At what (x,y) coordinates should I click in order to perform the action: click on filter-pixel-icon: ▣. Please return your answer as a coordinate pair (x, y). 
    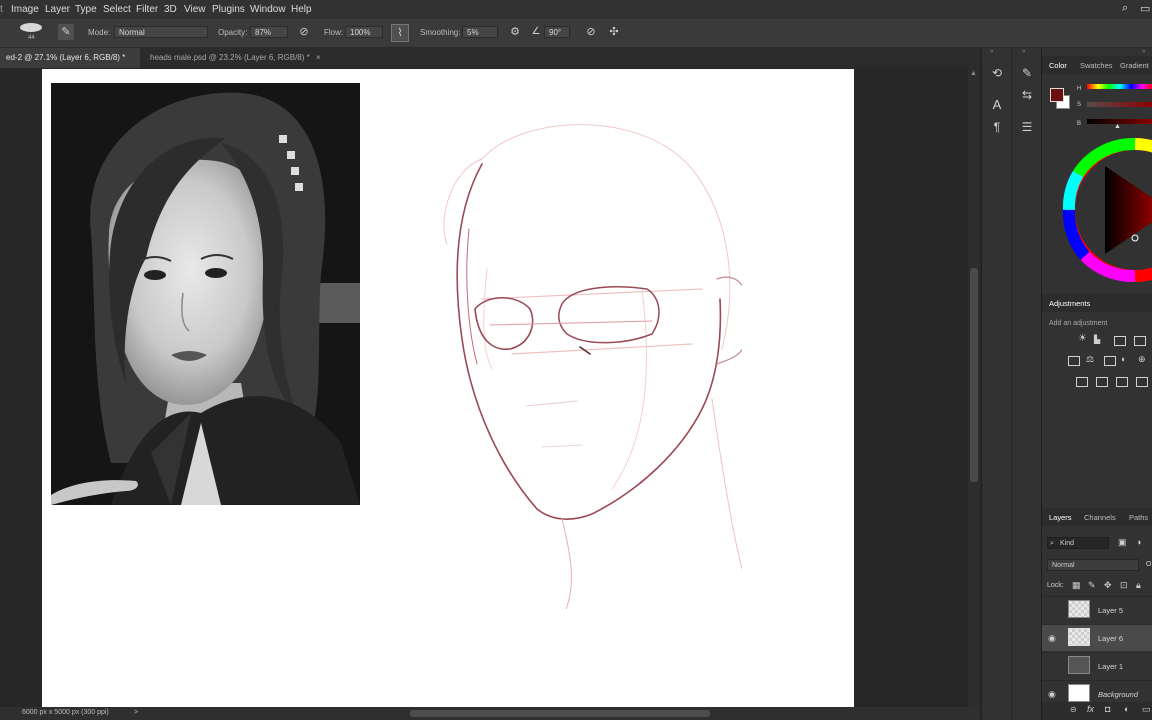
    Looking at the image, I should click on (1122, 542).